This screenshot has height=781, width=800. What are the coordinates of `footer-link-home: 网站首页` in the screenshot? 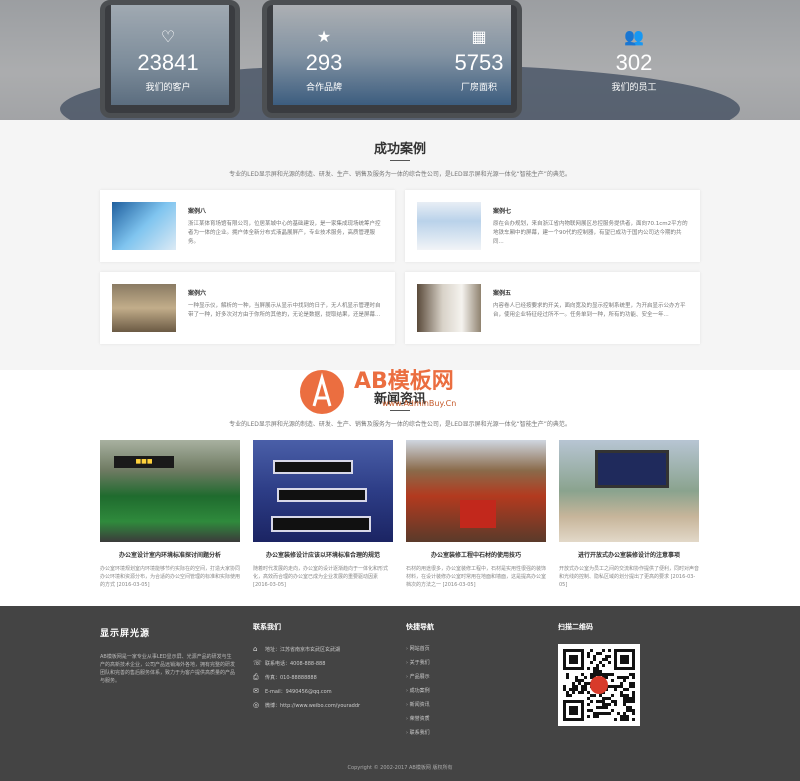 It's located at (420, 649).